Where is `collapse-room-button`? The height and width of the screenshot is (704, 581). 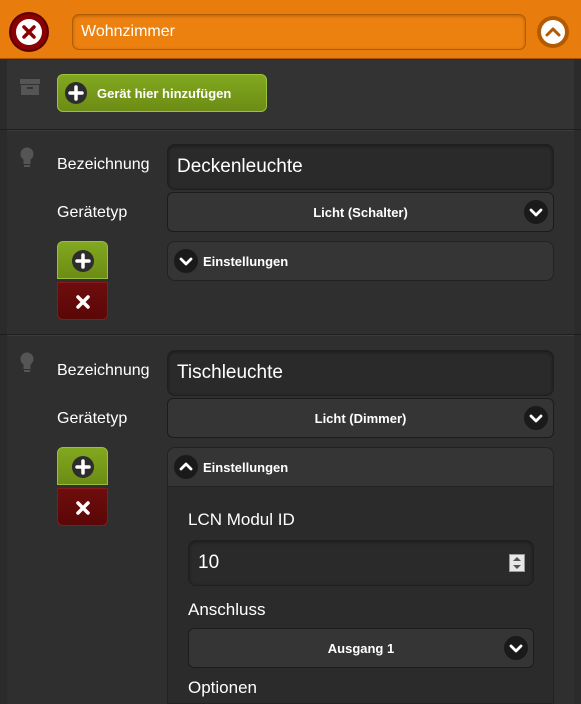 collapse-room-button is located at coordinates (553, 32).